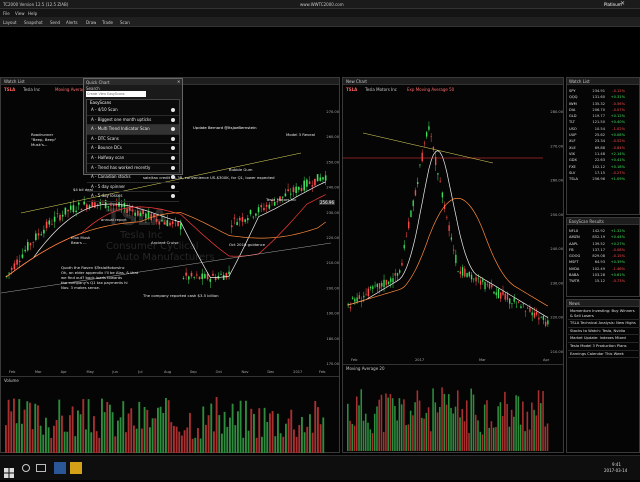  Describe the element at coordinates (167, 372) in the screenshot. I see `left-x-tick: Aug` at that location.